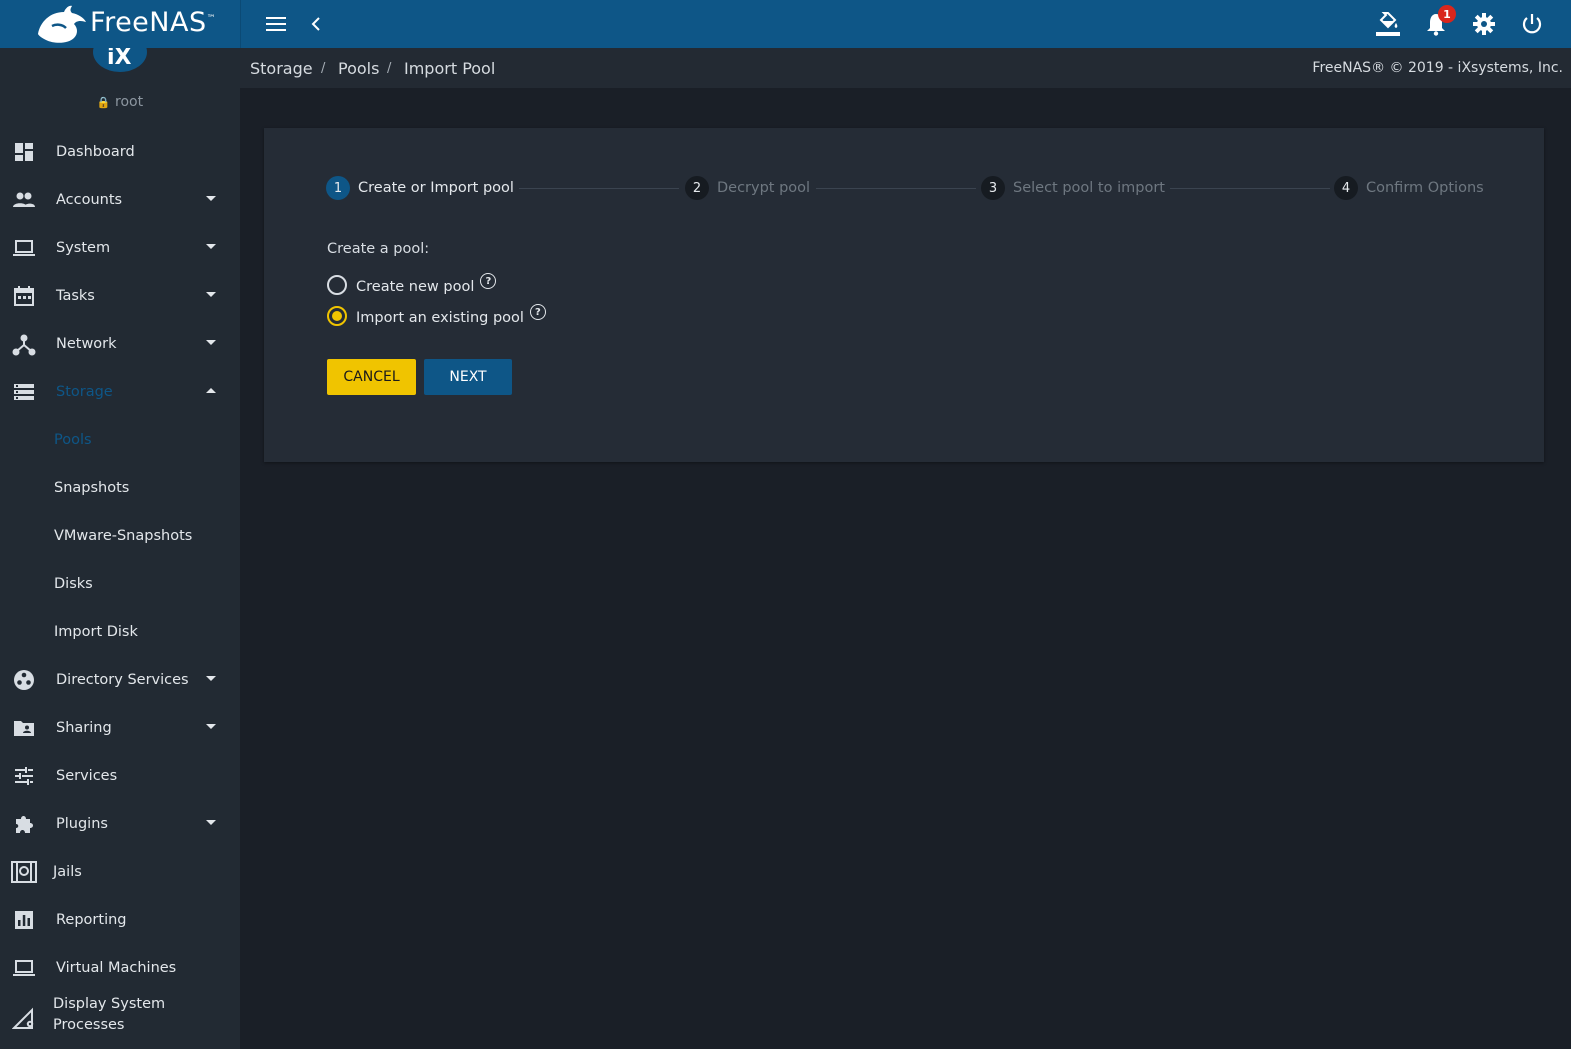  Describe the element at coordinates (415, 287) in the screenshot. I see `radio-label: Create new pool` at that location.